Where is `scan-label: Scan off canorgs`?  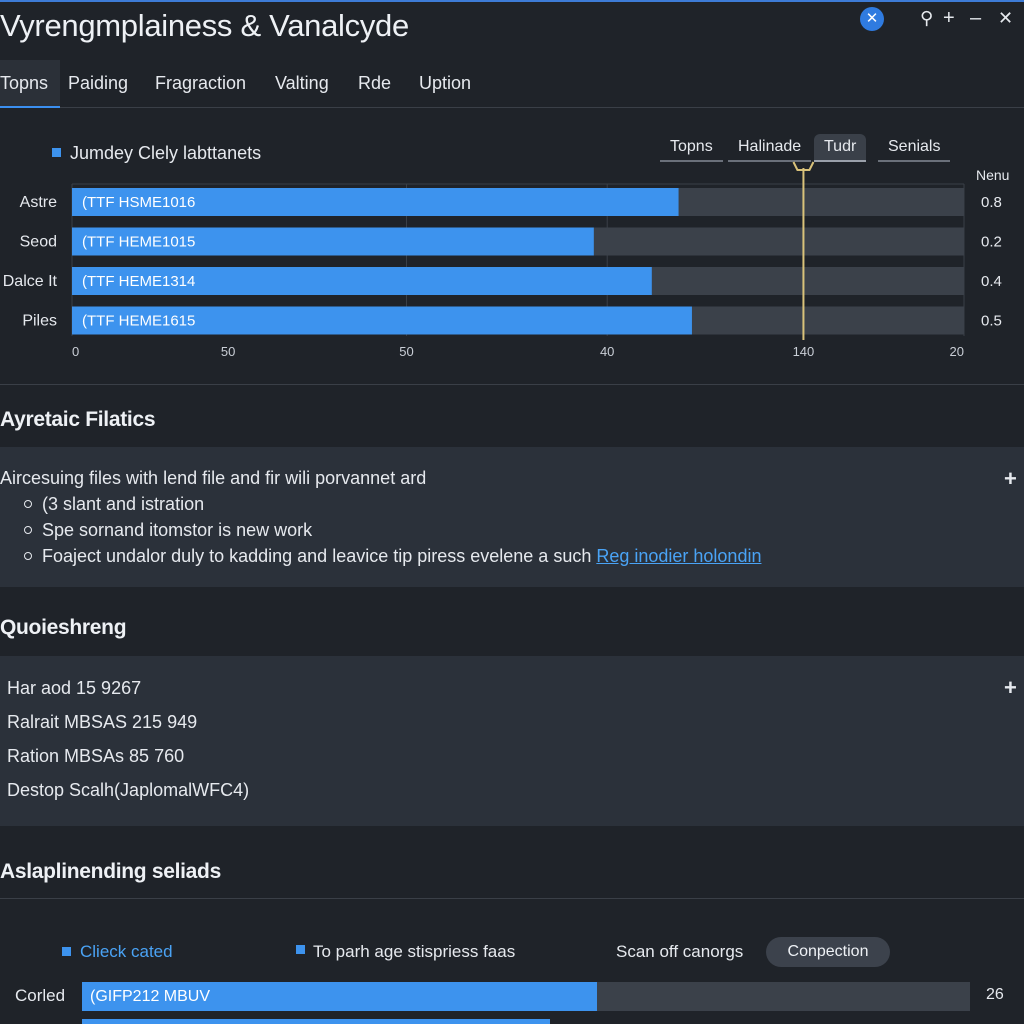 scan-label: Scan off canorgs is located at coordinates (680, 951).